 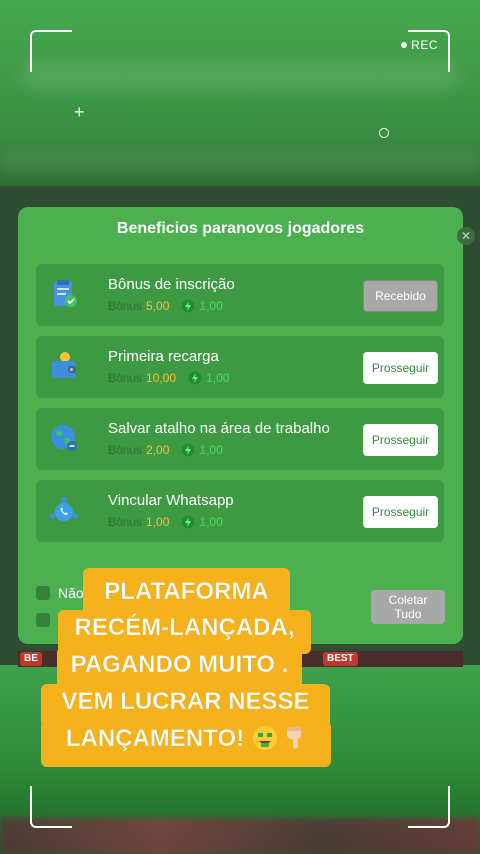 What do you see at coordinates (400, 296) in the screenshot?
I see `received-button: Recebido` at bounding box center [400, 296].